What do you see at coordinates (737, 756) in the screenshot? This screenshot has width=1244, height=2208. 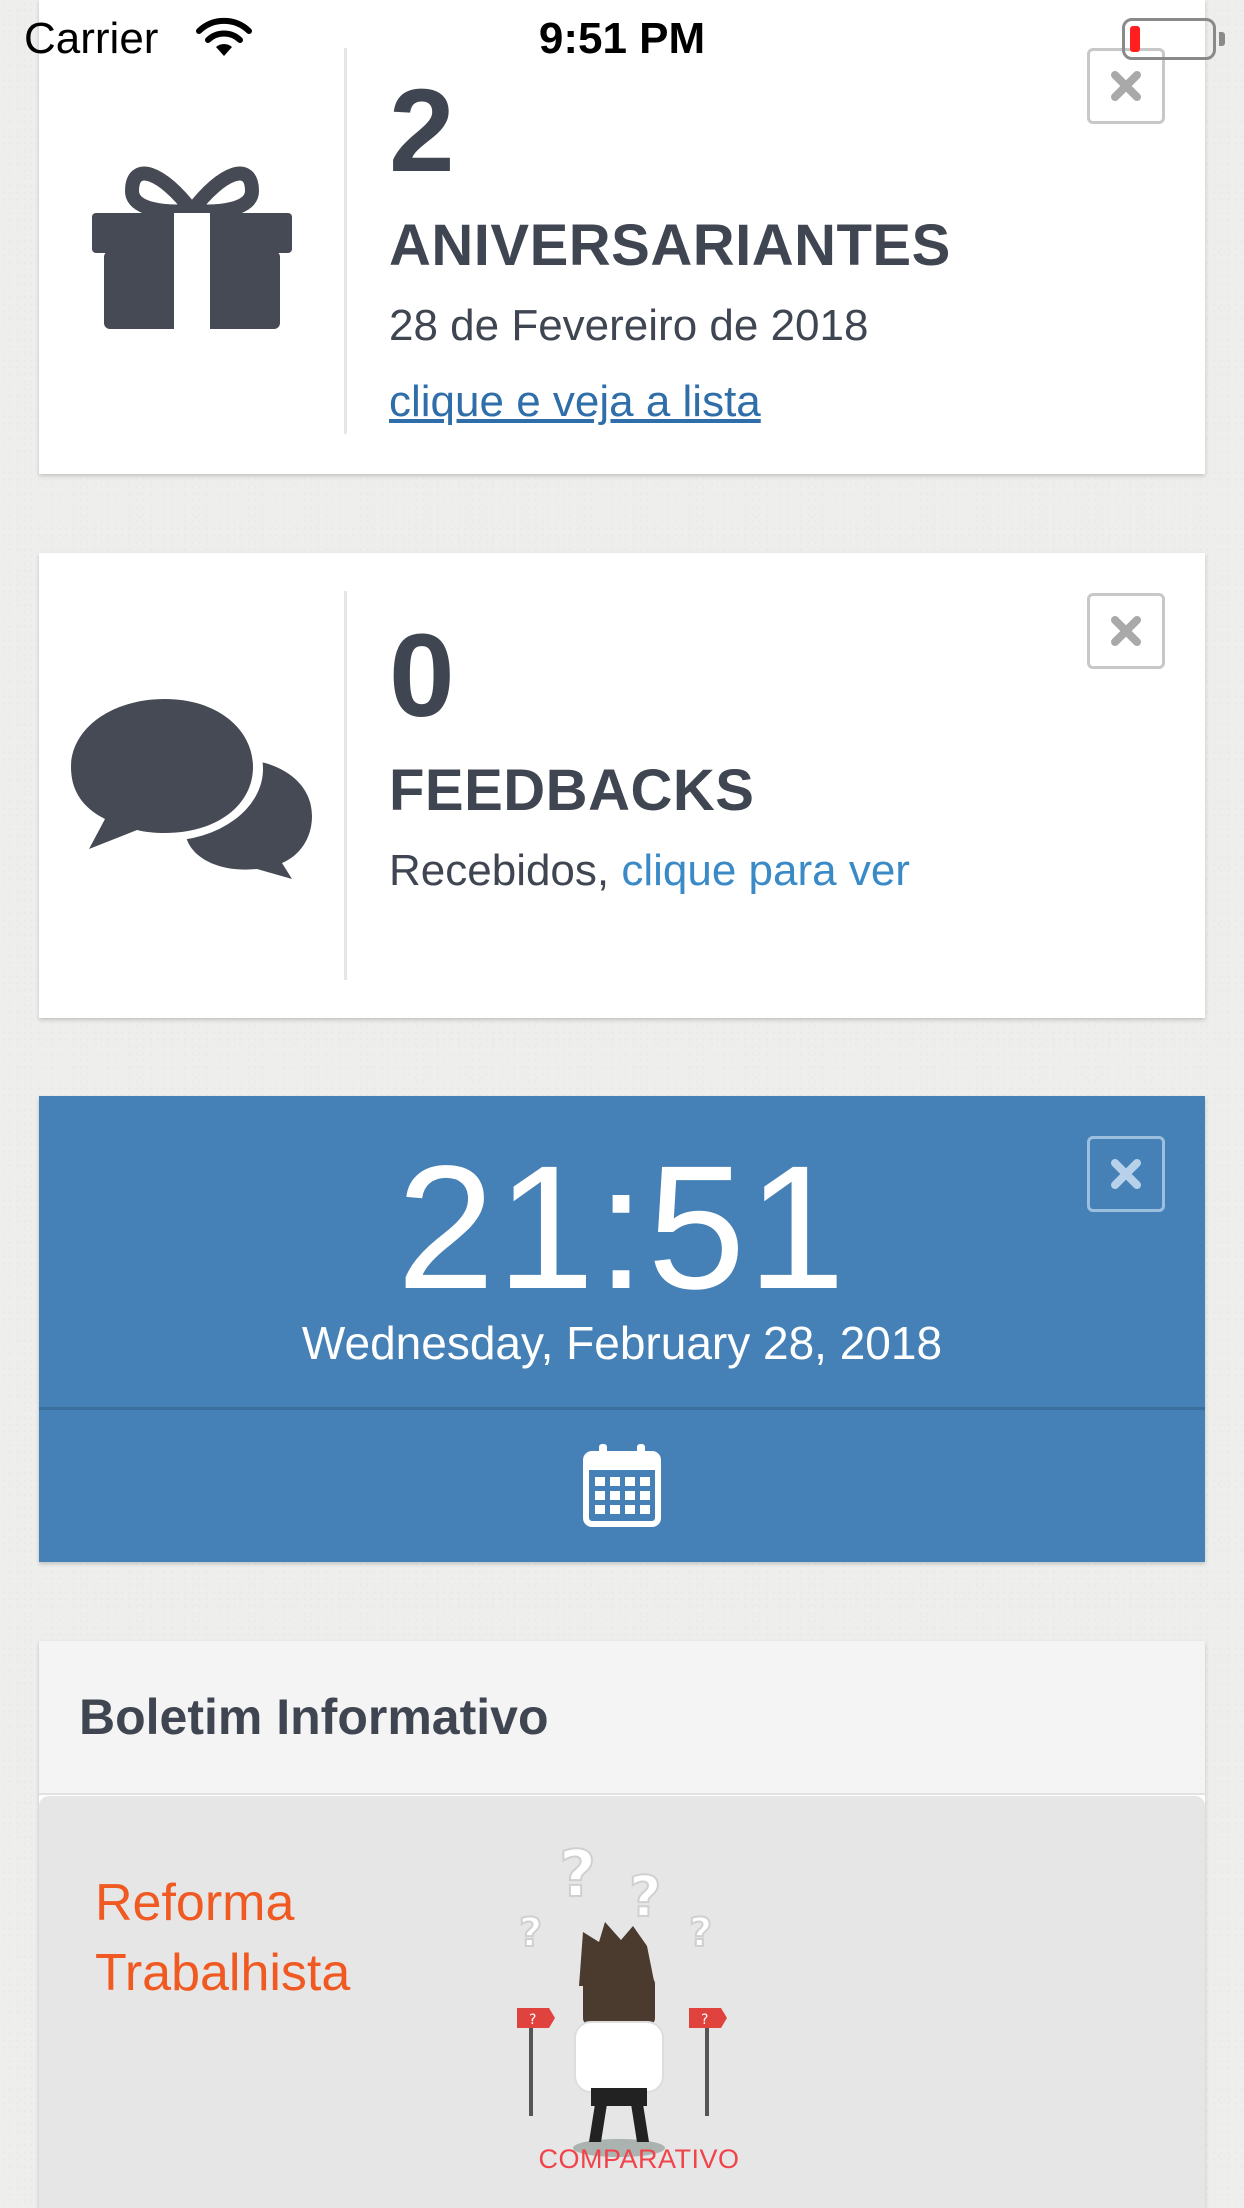 I see `feedbacks-text: 0 FEEDBACKS Recebidos, clique para ver` at bounding box center [737, 756].